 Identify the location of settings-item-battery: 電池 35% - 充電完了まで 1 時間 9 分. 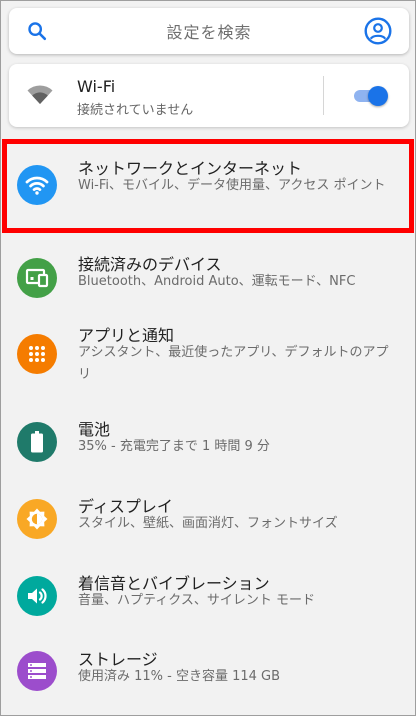
(208, 449).